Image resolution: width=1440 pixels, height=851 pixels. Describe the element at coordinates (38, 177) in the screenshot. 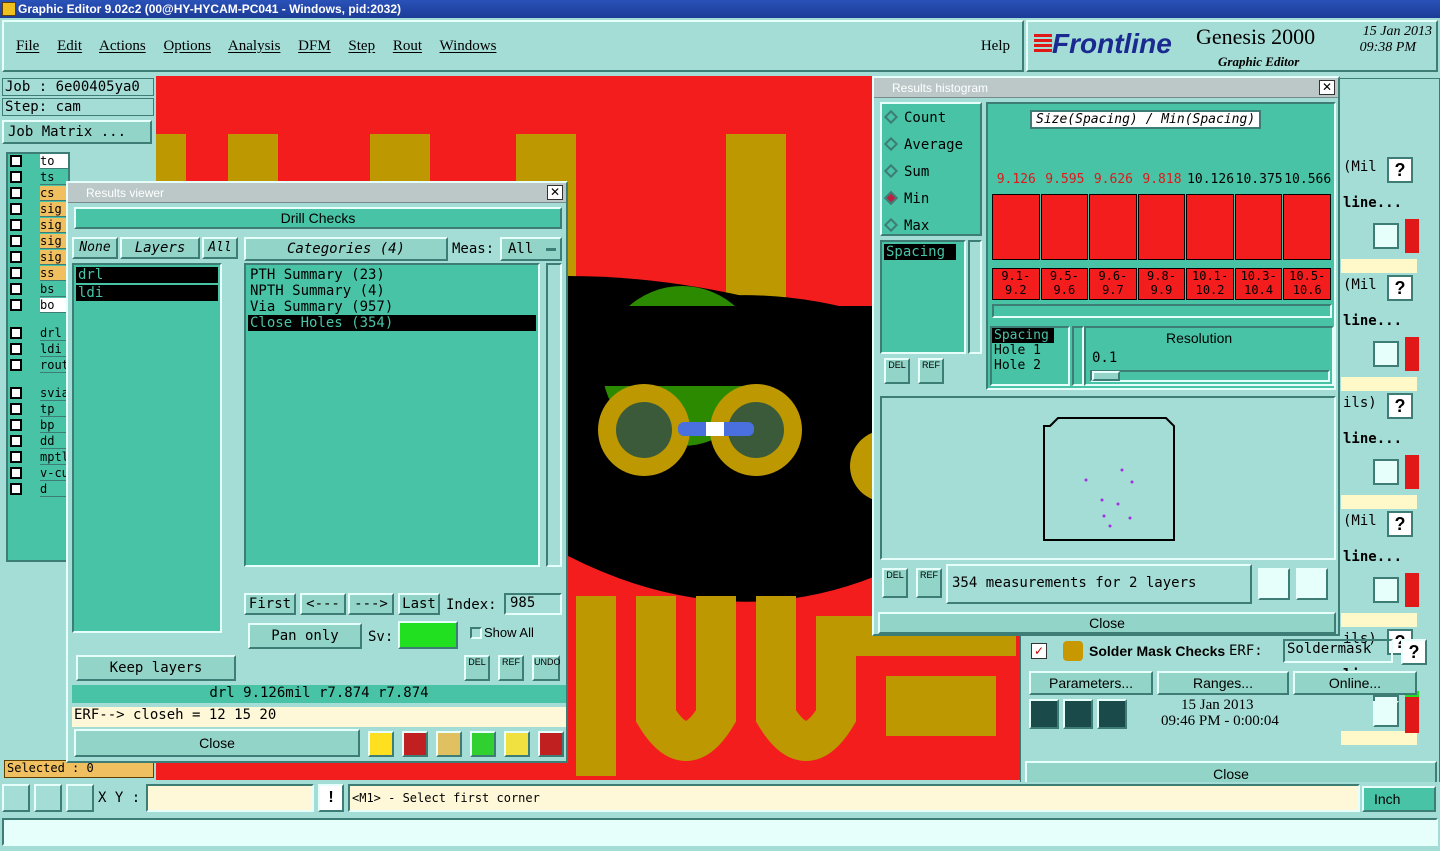

I see `layer-row: ts` at that location.